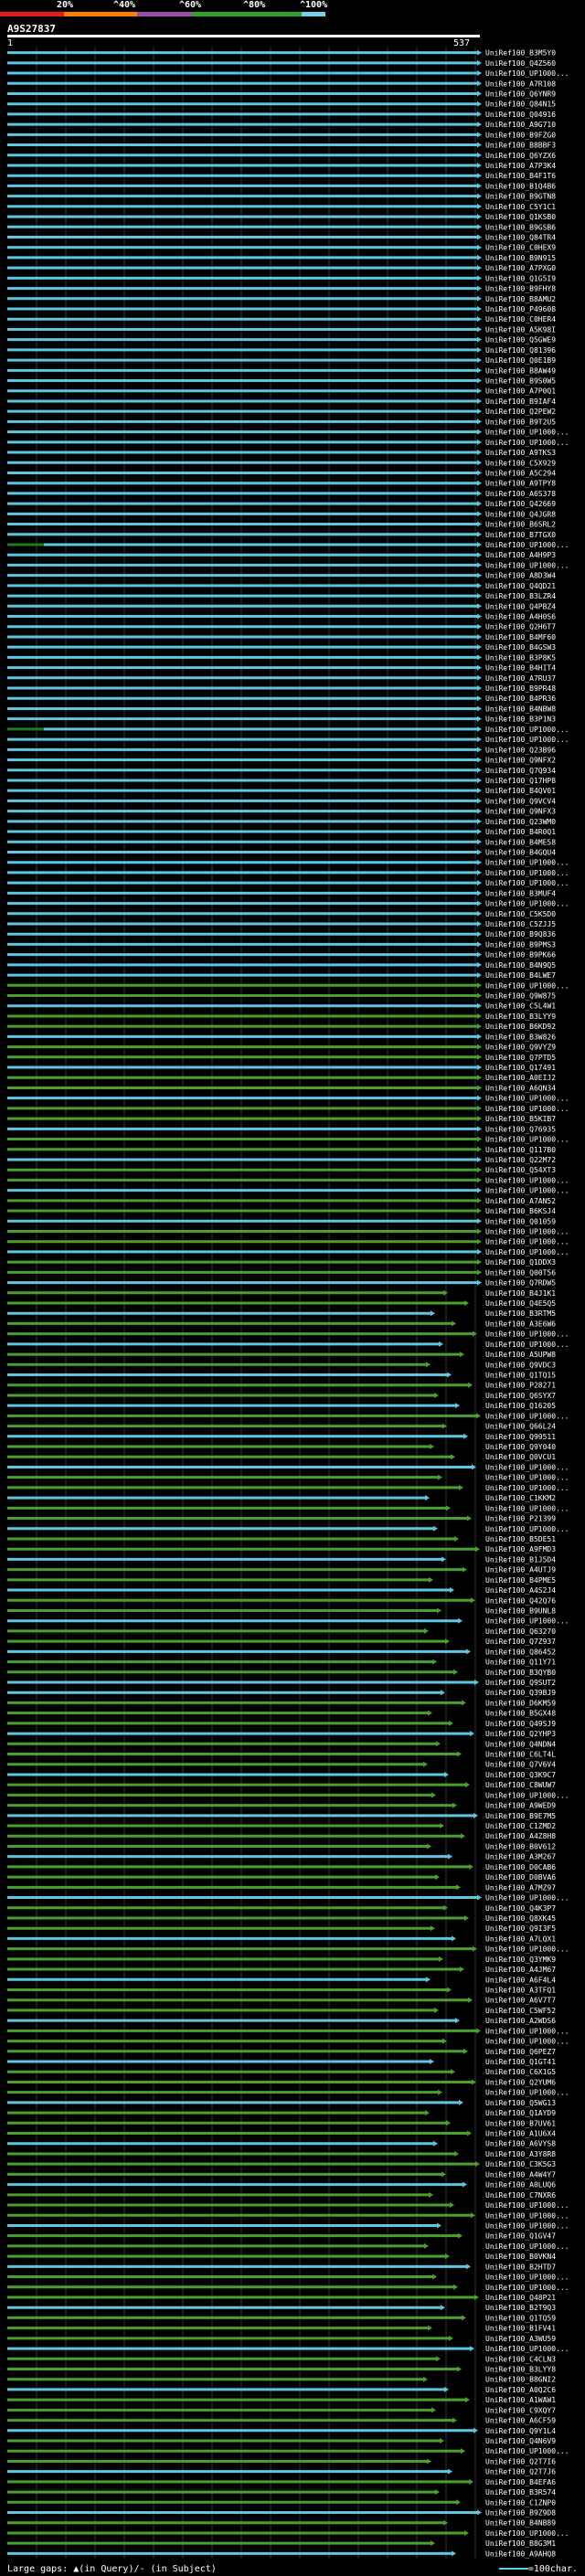  What do you see at coordinates (520, 2103) in the screenshot?
I see `hit-label: UniRef100_Q5WG13` at bounding box center [520, 2103].